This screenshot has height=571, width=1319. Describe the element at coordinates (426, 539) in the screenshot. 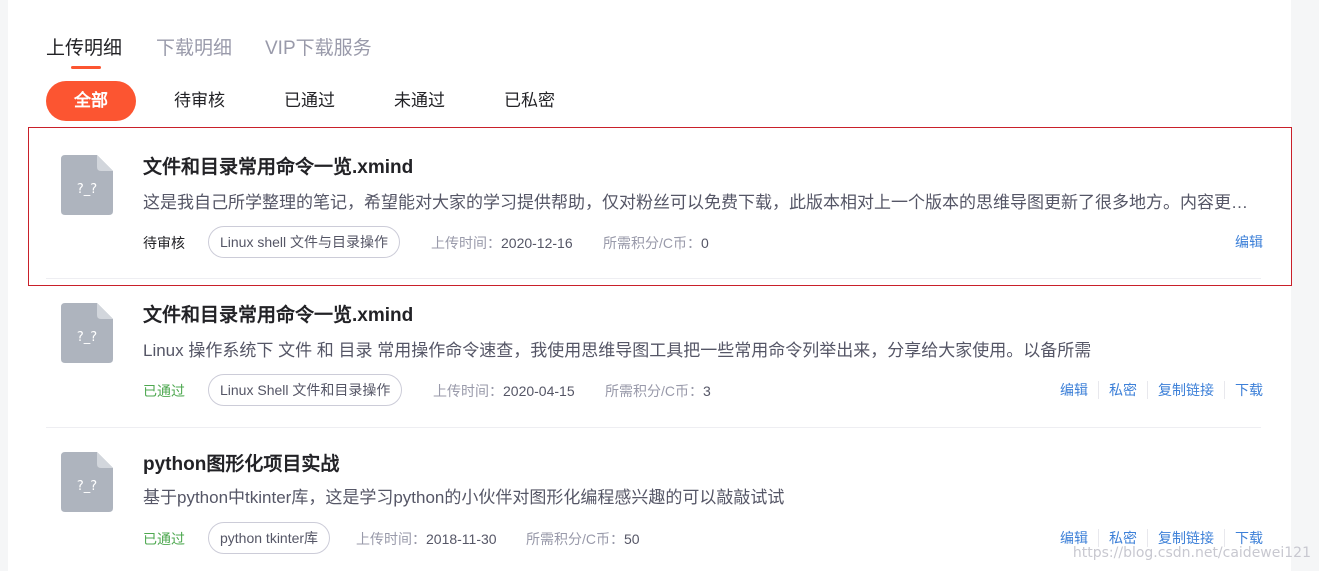

I see `upload-time: 上传时间：2018-11-30` at that location.